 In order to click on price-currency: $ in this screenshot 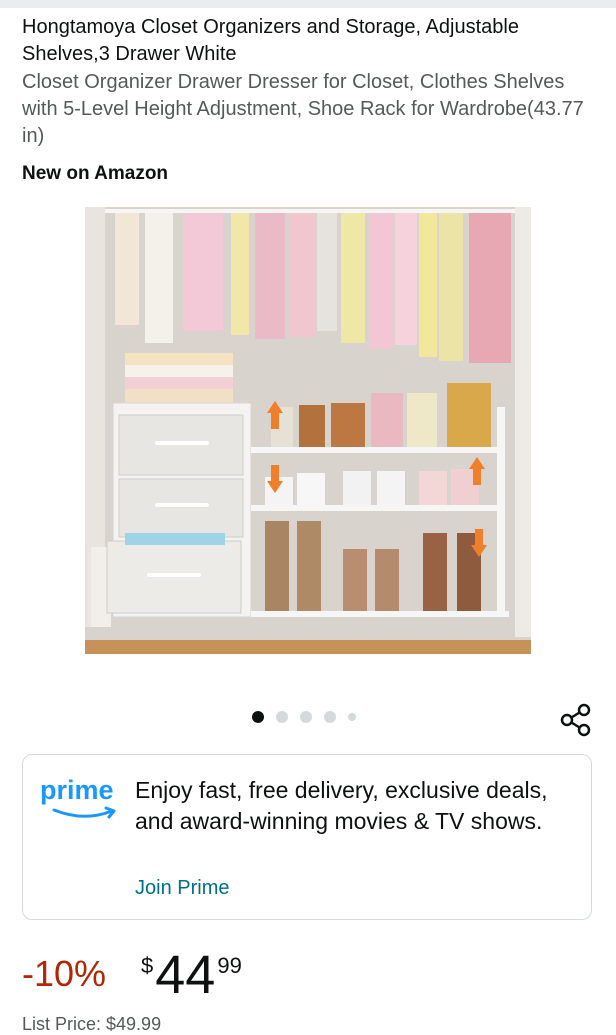, I will do `click(147, 965)`.